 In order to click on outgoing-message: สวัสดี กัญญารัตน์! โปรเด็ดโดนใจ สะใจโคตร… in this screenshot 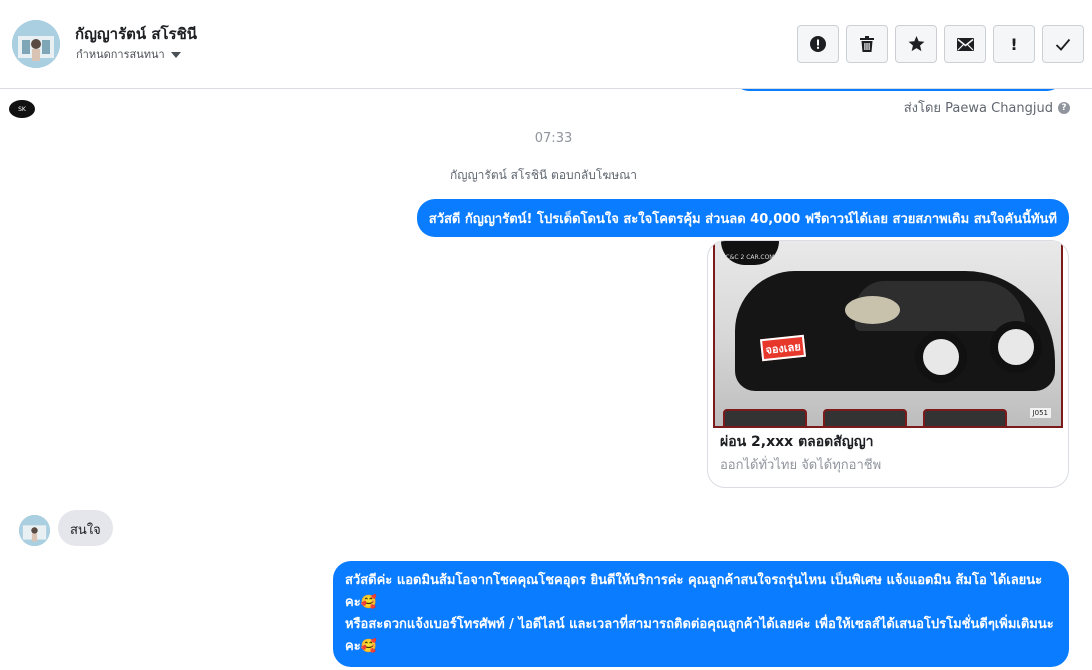, I will do `click(742, 218)`.